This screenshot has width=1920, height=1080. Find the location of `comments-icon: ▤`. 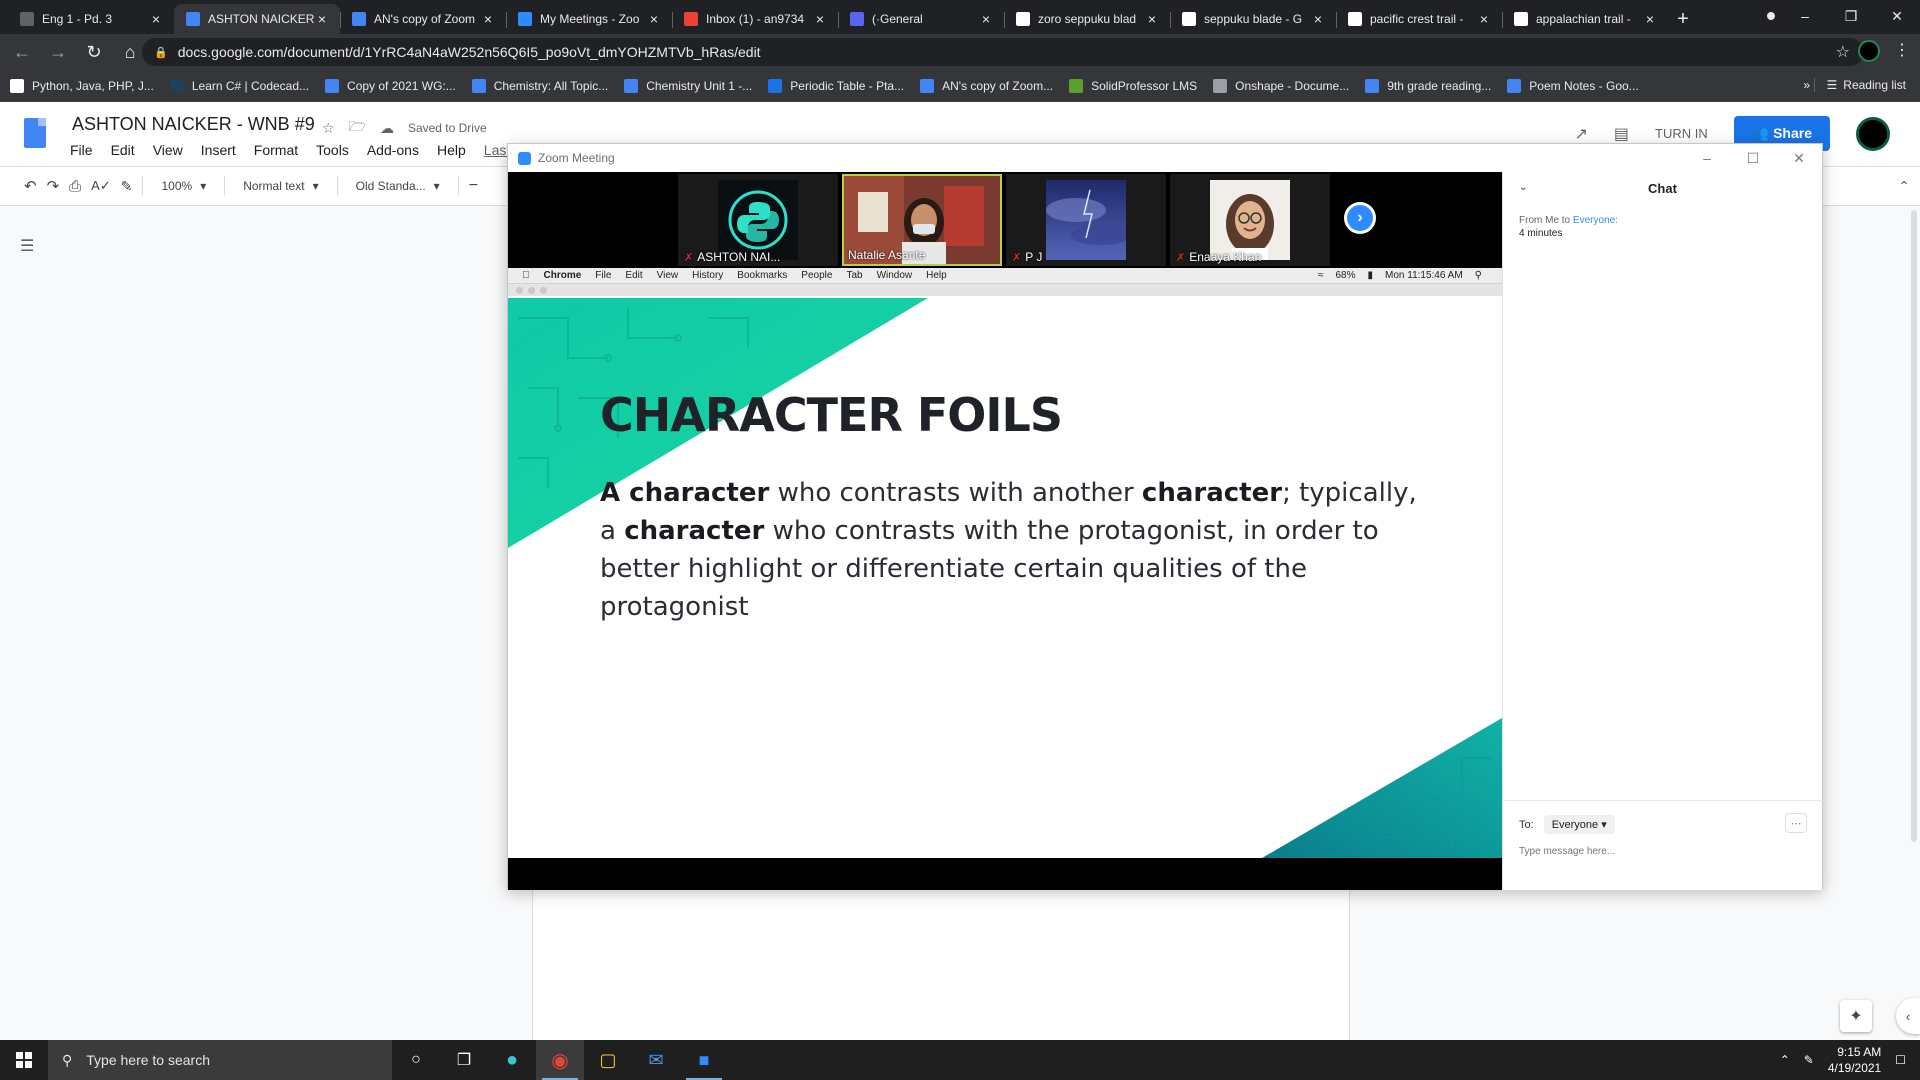

comments-icon: ▤ is located at coordinates (1621, 134).